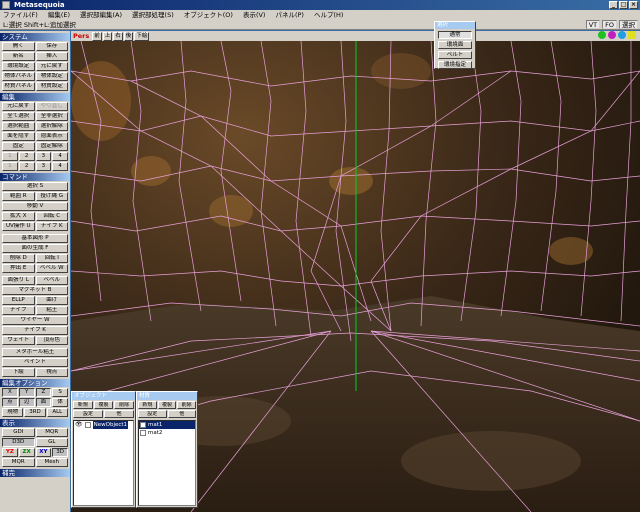  Describe the element at coordinates (18, 136) in the screenshot. I see `hide-face-button: 面を隠す` at that location.